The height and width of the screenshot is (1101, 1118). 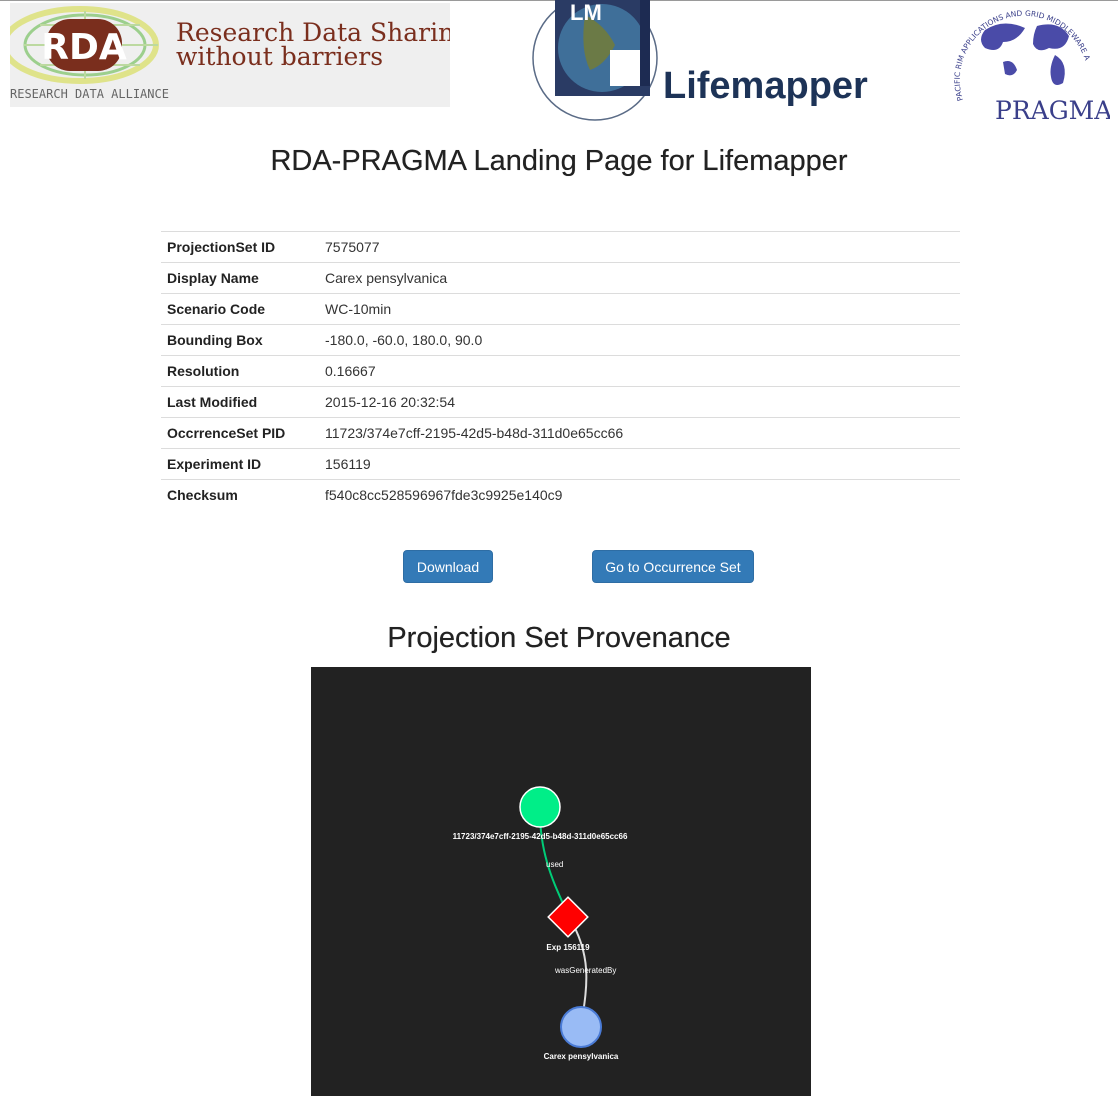 I want to click on rda-tagline-2: without barriers, so click(x=279, y=56).